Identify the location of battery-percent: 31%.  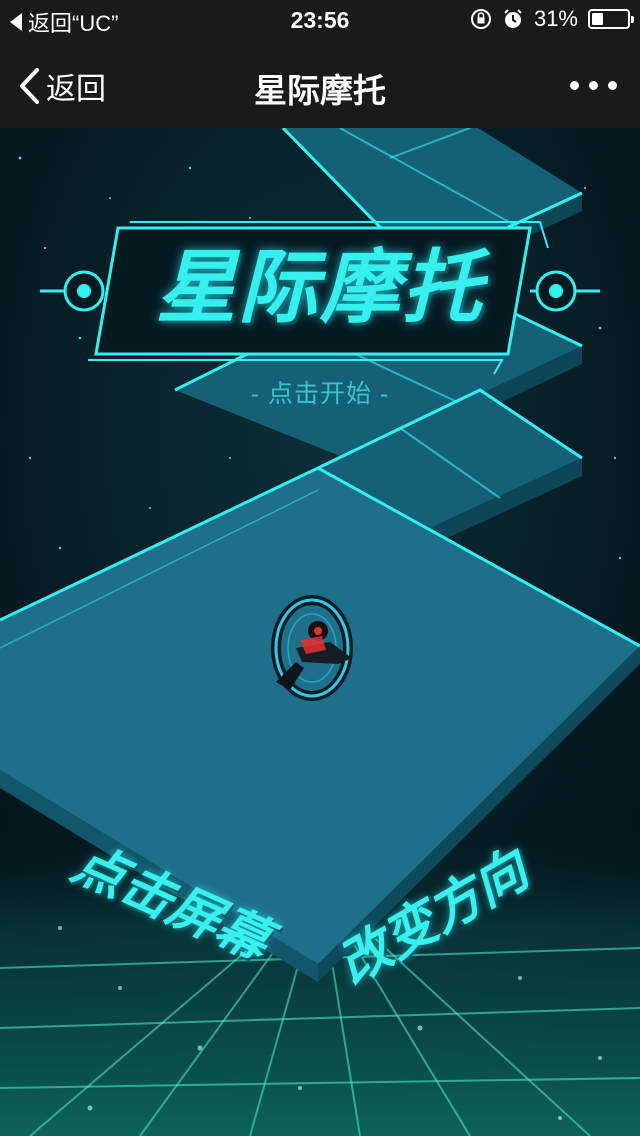
(555, 18).